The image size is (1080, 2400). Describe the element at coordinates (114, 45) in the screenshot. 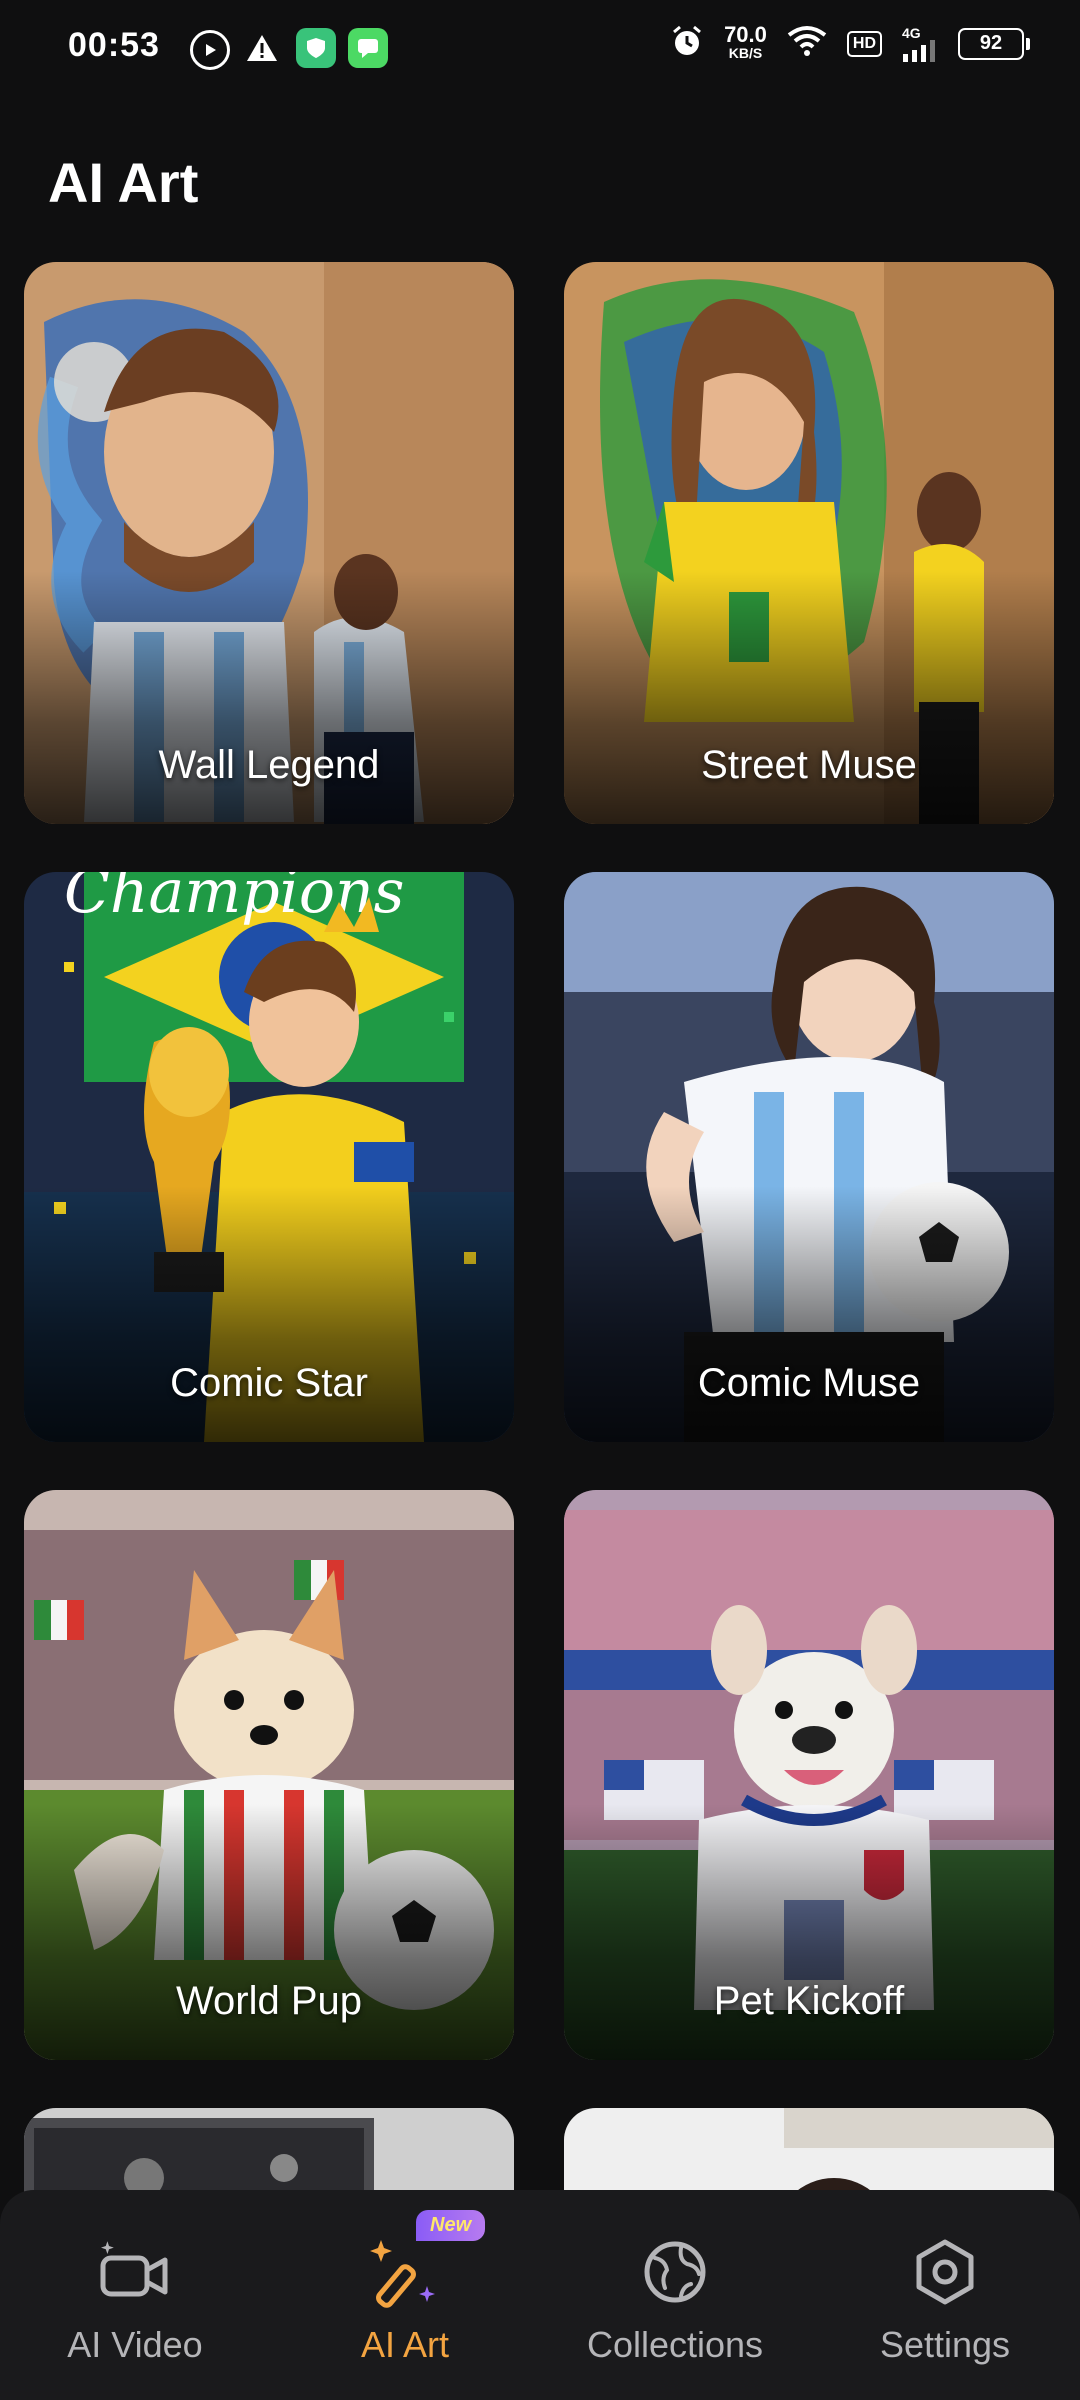

I see `status-time: 00:53` at that location.